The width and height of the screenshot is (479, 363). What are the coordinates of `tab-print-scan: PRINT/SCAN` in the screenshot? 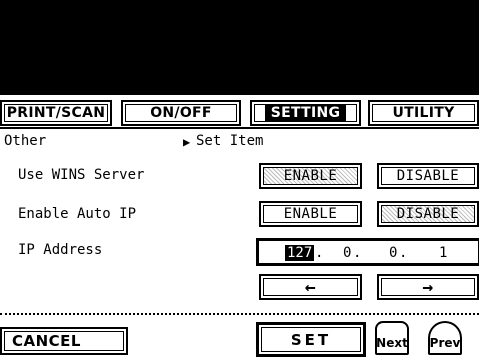 It's located at (56, 113).